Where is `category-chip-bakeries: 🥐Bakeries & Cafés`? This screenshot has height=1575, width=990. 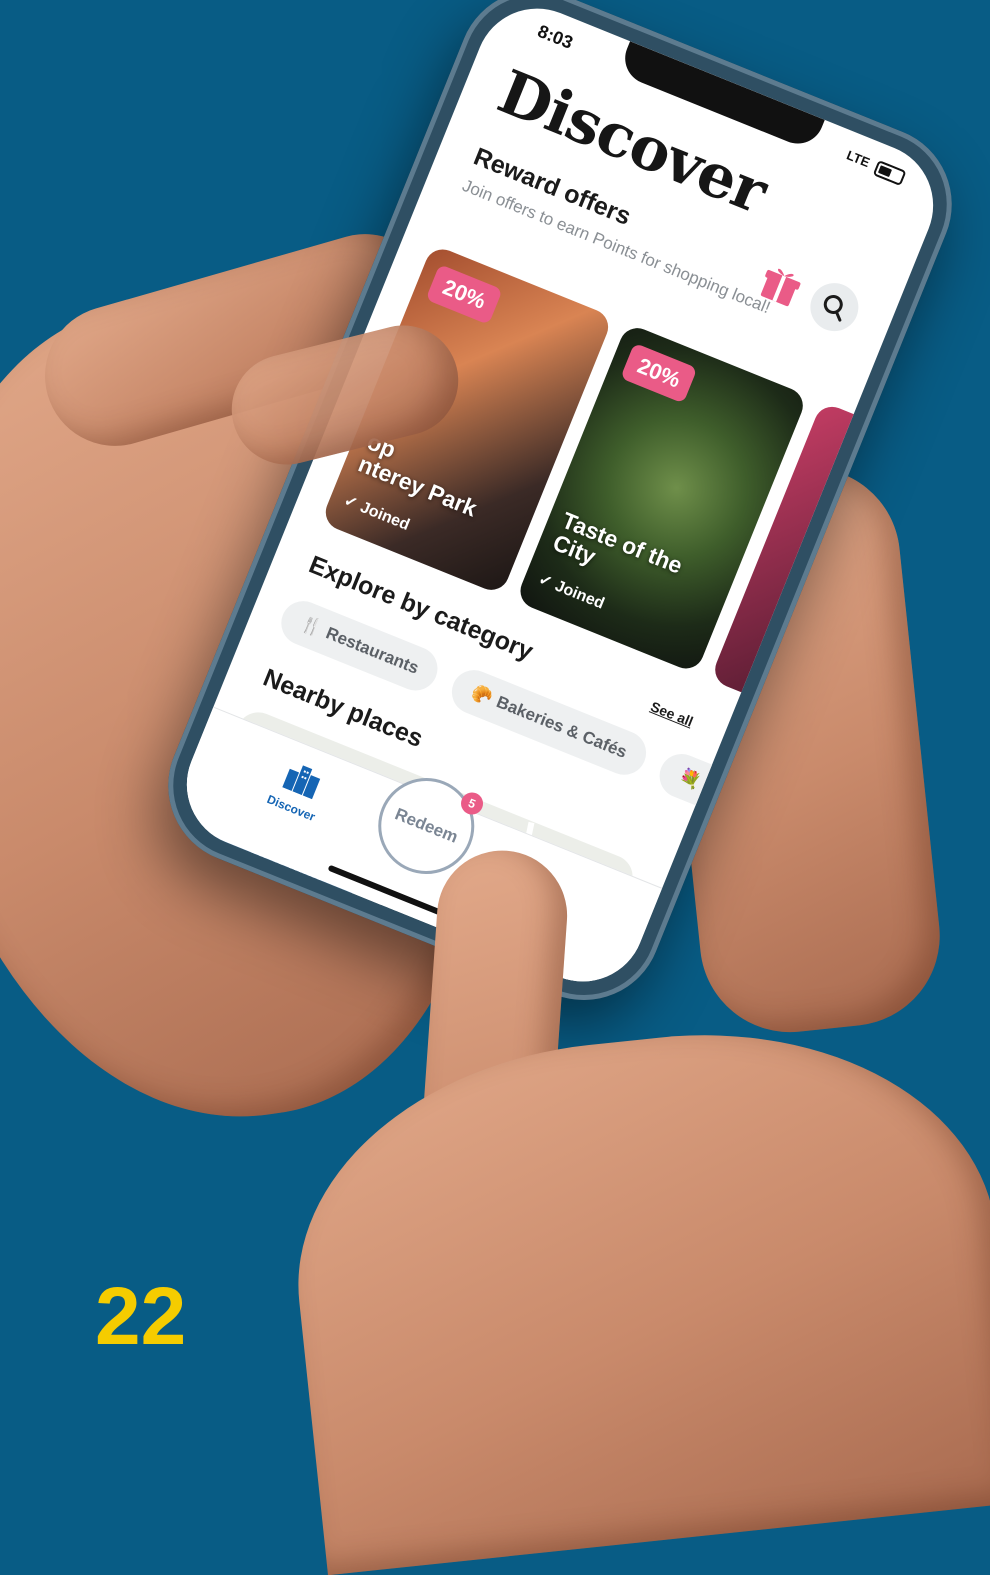 category-chip-bakeries: 🥐Bakeries & Cafés is located at coordinates (549, 722).